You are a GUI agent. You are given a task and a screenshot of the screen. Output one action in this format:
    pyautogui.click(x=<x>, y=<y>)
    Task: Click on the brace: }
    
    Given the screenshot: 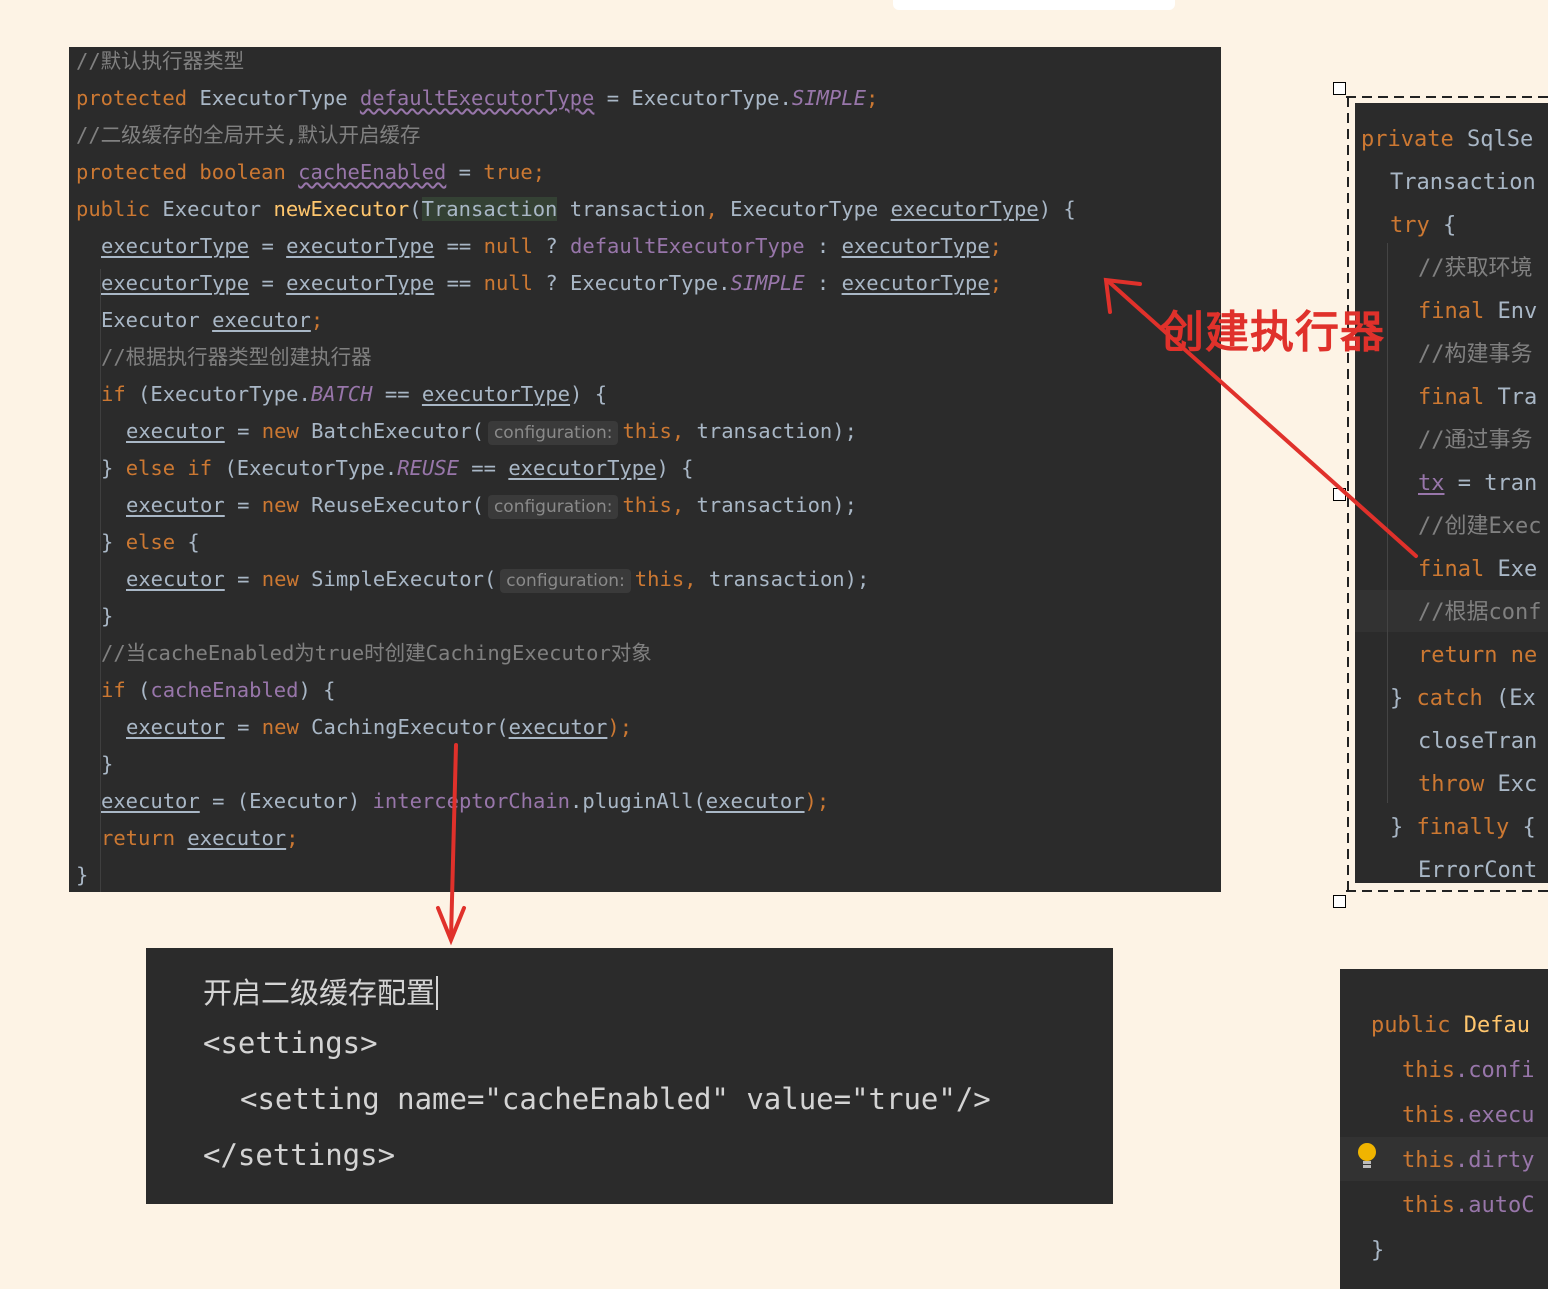 What is the action you would take?
    pyautogui.click(x=1378, y=1250)
    